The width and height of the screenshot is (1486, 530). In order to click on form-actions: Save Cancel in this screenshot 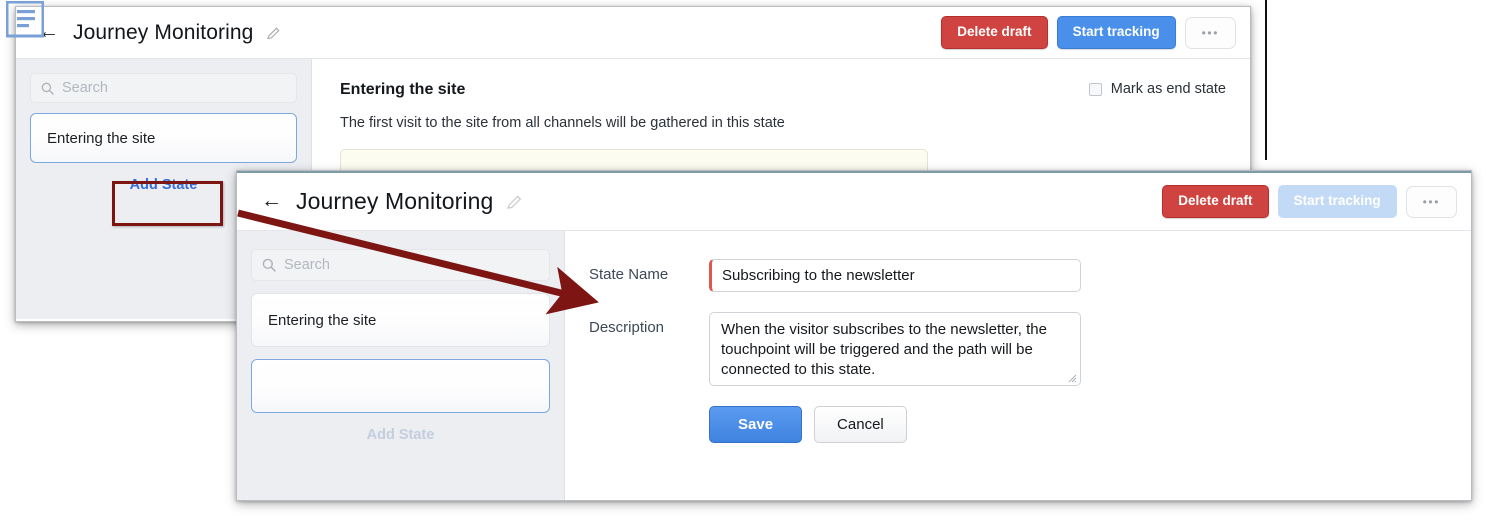, I will do `click(1090, 424)`.